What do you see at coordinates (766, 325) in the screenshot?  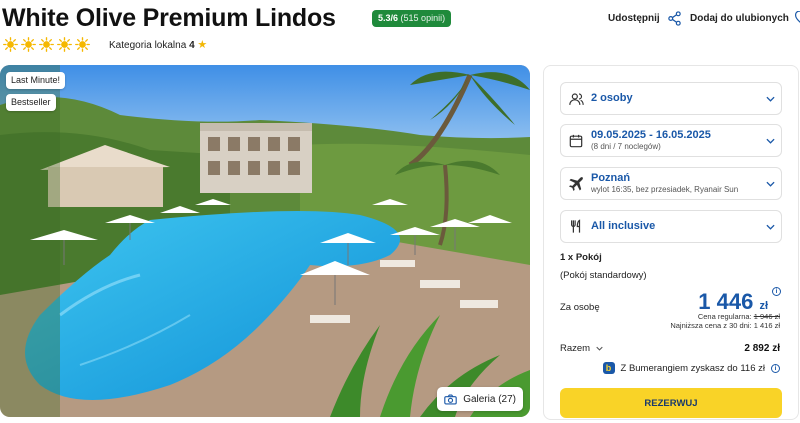 I see `lowest-price-value: 1 416 zł` at bounding box center [766, 325].